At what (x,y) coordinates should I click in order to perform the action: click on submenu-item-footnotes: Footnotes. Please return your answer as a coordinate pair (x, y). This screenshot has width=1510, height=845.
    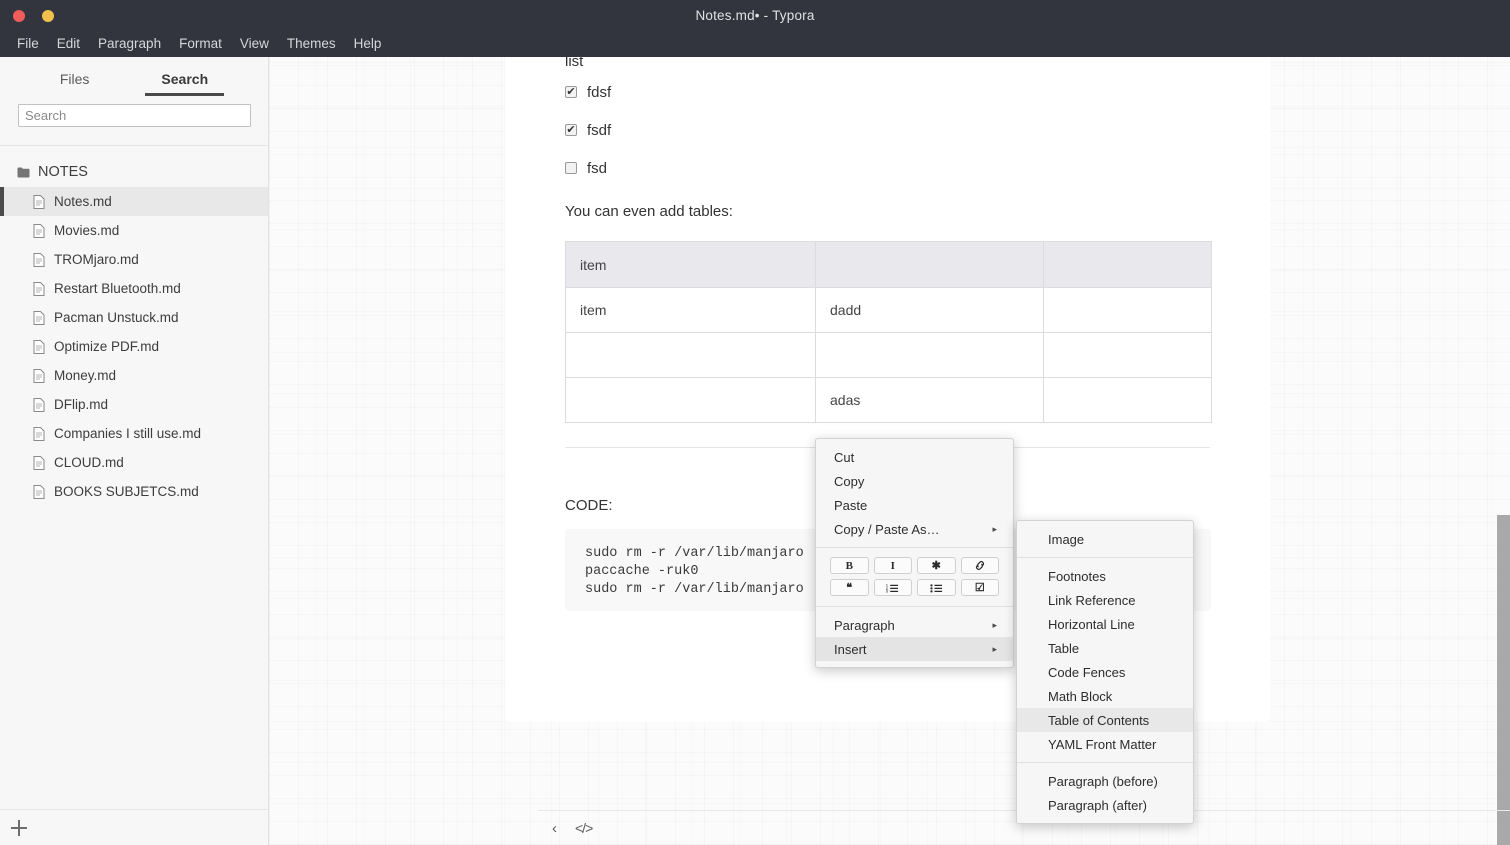
    Looking at the image, I should click on (1105, 576).